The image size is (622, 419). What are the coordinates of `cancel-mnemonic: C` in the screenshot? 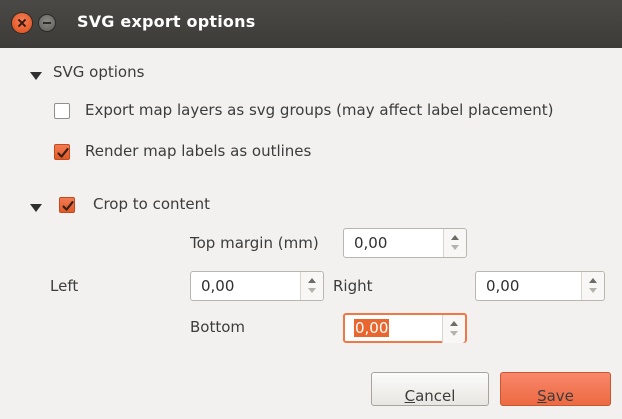 It's located at (410, 396).